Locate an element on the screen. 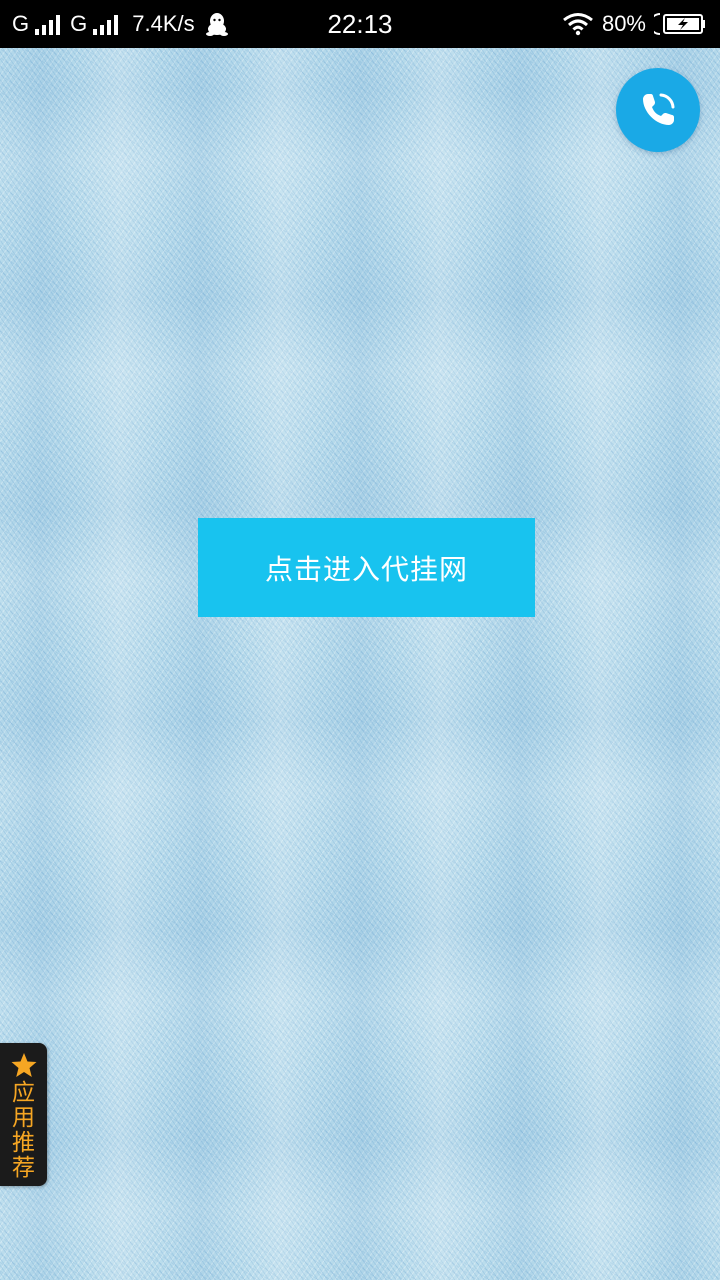 Image resolution: width=720 pixels, height=1280 pixels. star-icon is located at coordinates (23, 1065).